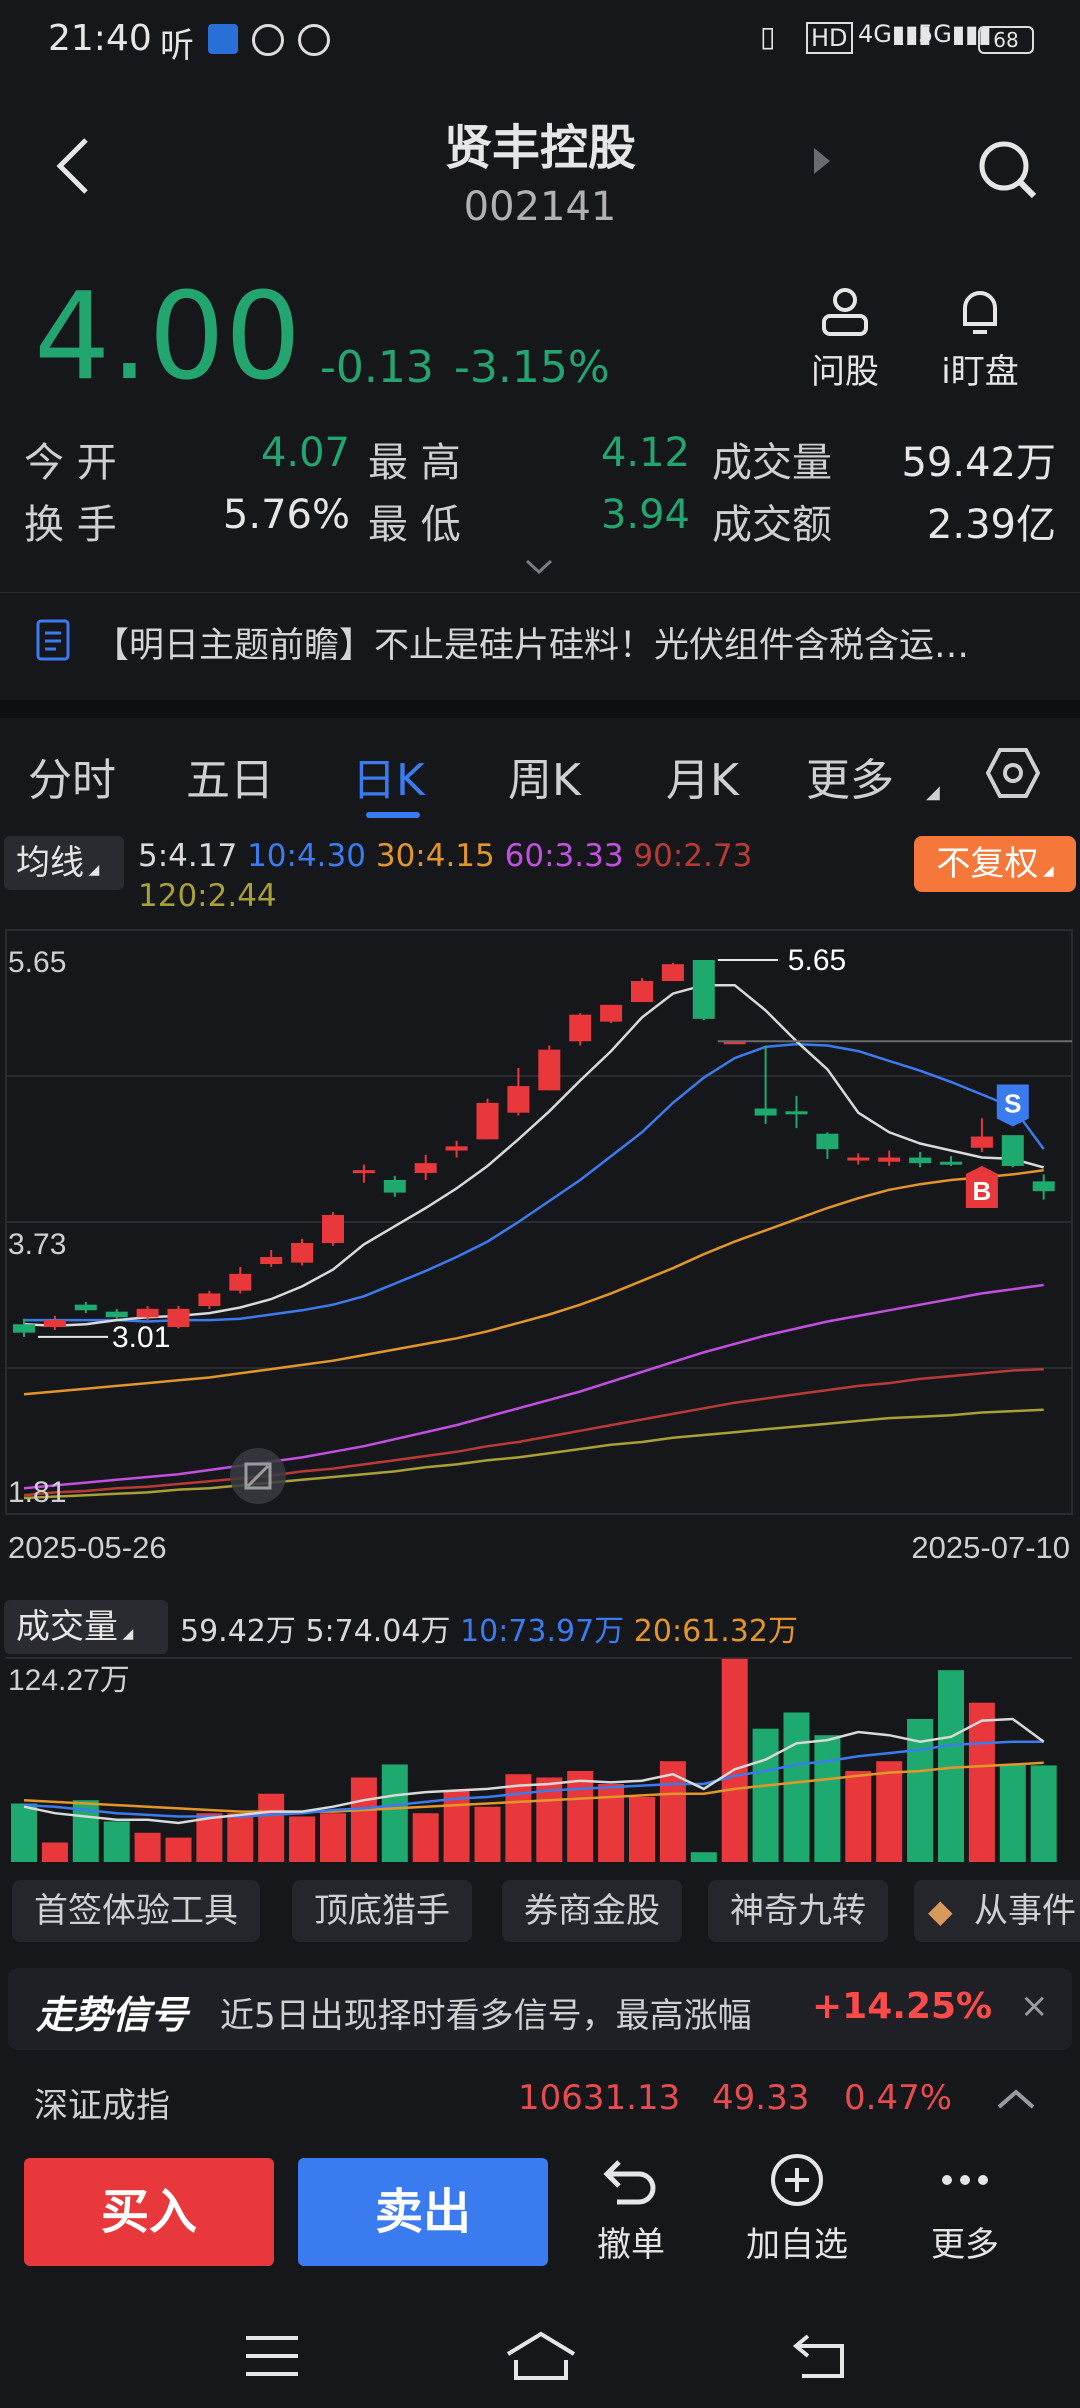 The image size is (1080, 2408). I want to click on diamond-icon: ◆, so click(940, 1911).